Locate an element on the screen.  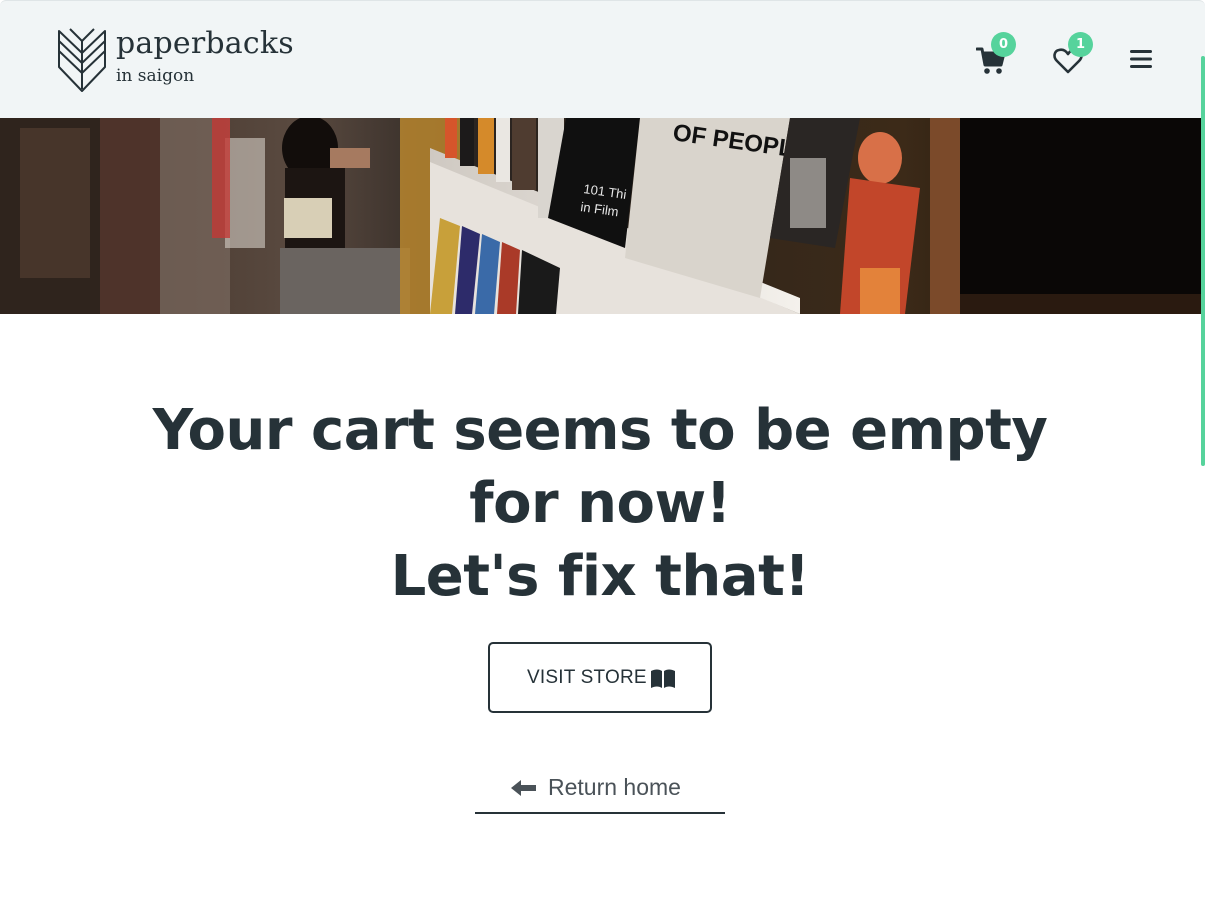
menu-button is located at coordinates (1144, 61).